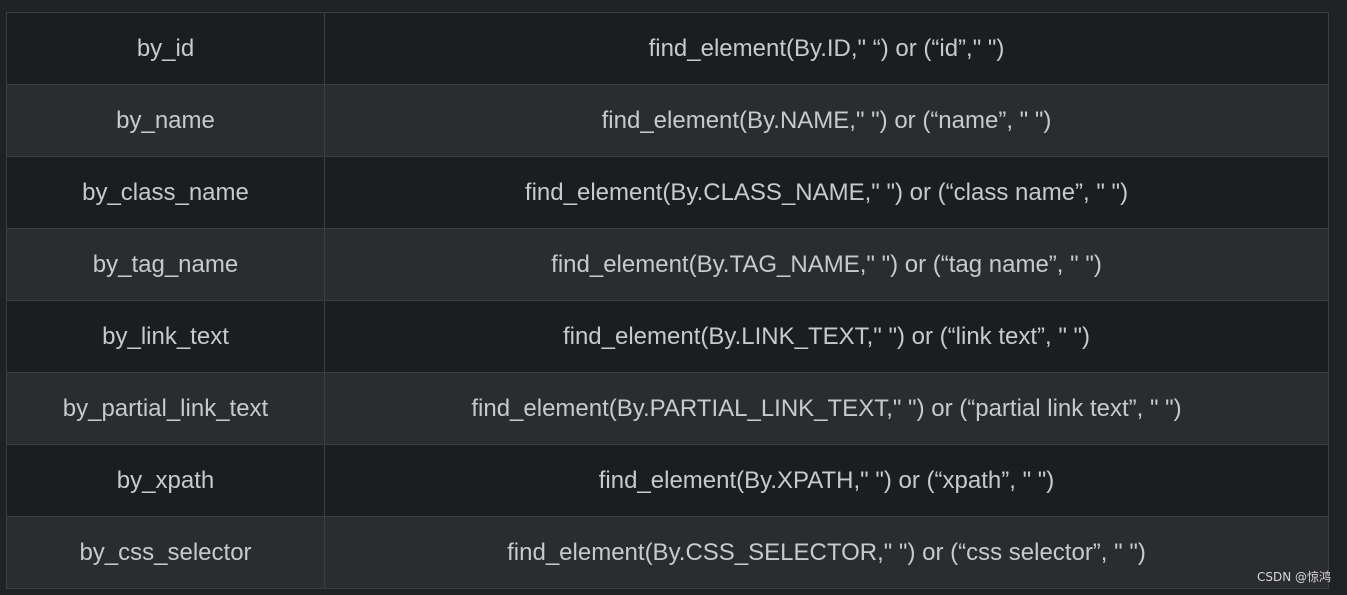 The width and height of the screenshot is (1347, 595). What do you see at coordinates (165, 192) in the screenshot?
I see `method-cell: by_class_name` at bounding box center [165, 192].